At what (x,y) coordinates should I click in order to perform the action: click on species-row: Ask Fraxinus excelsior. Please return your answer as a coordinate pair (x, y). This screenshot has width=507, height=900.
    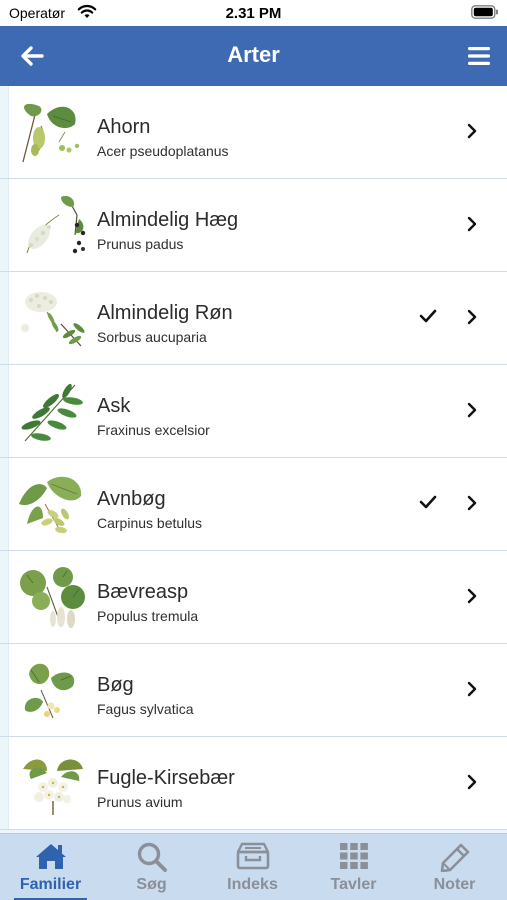
    Looking at the image, I should click on (253, 411).